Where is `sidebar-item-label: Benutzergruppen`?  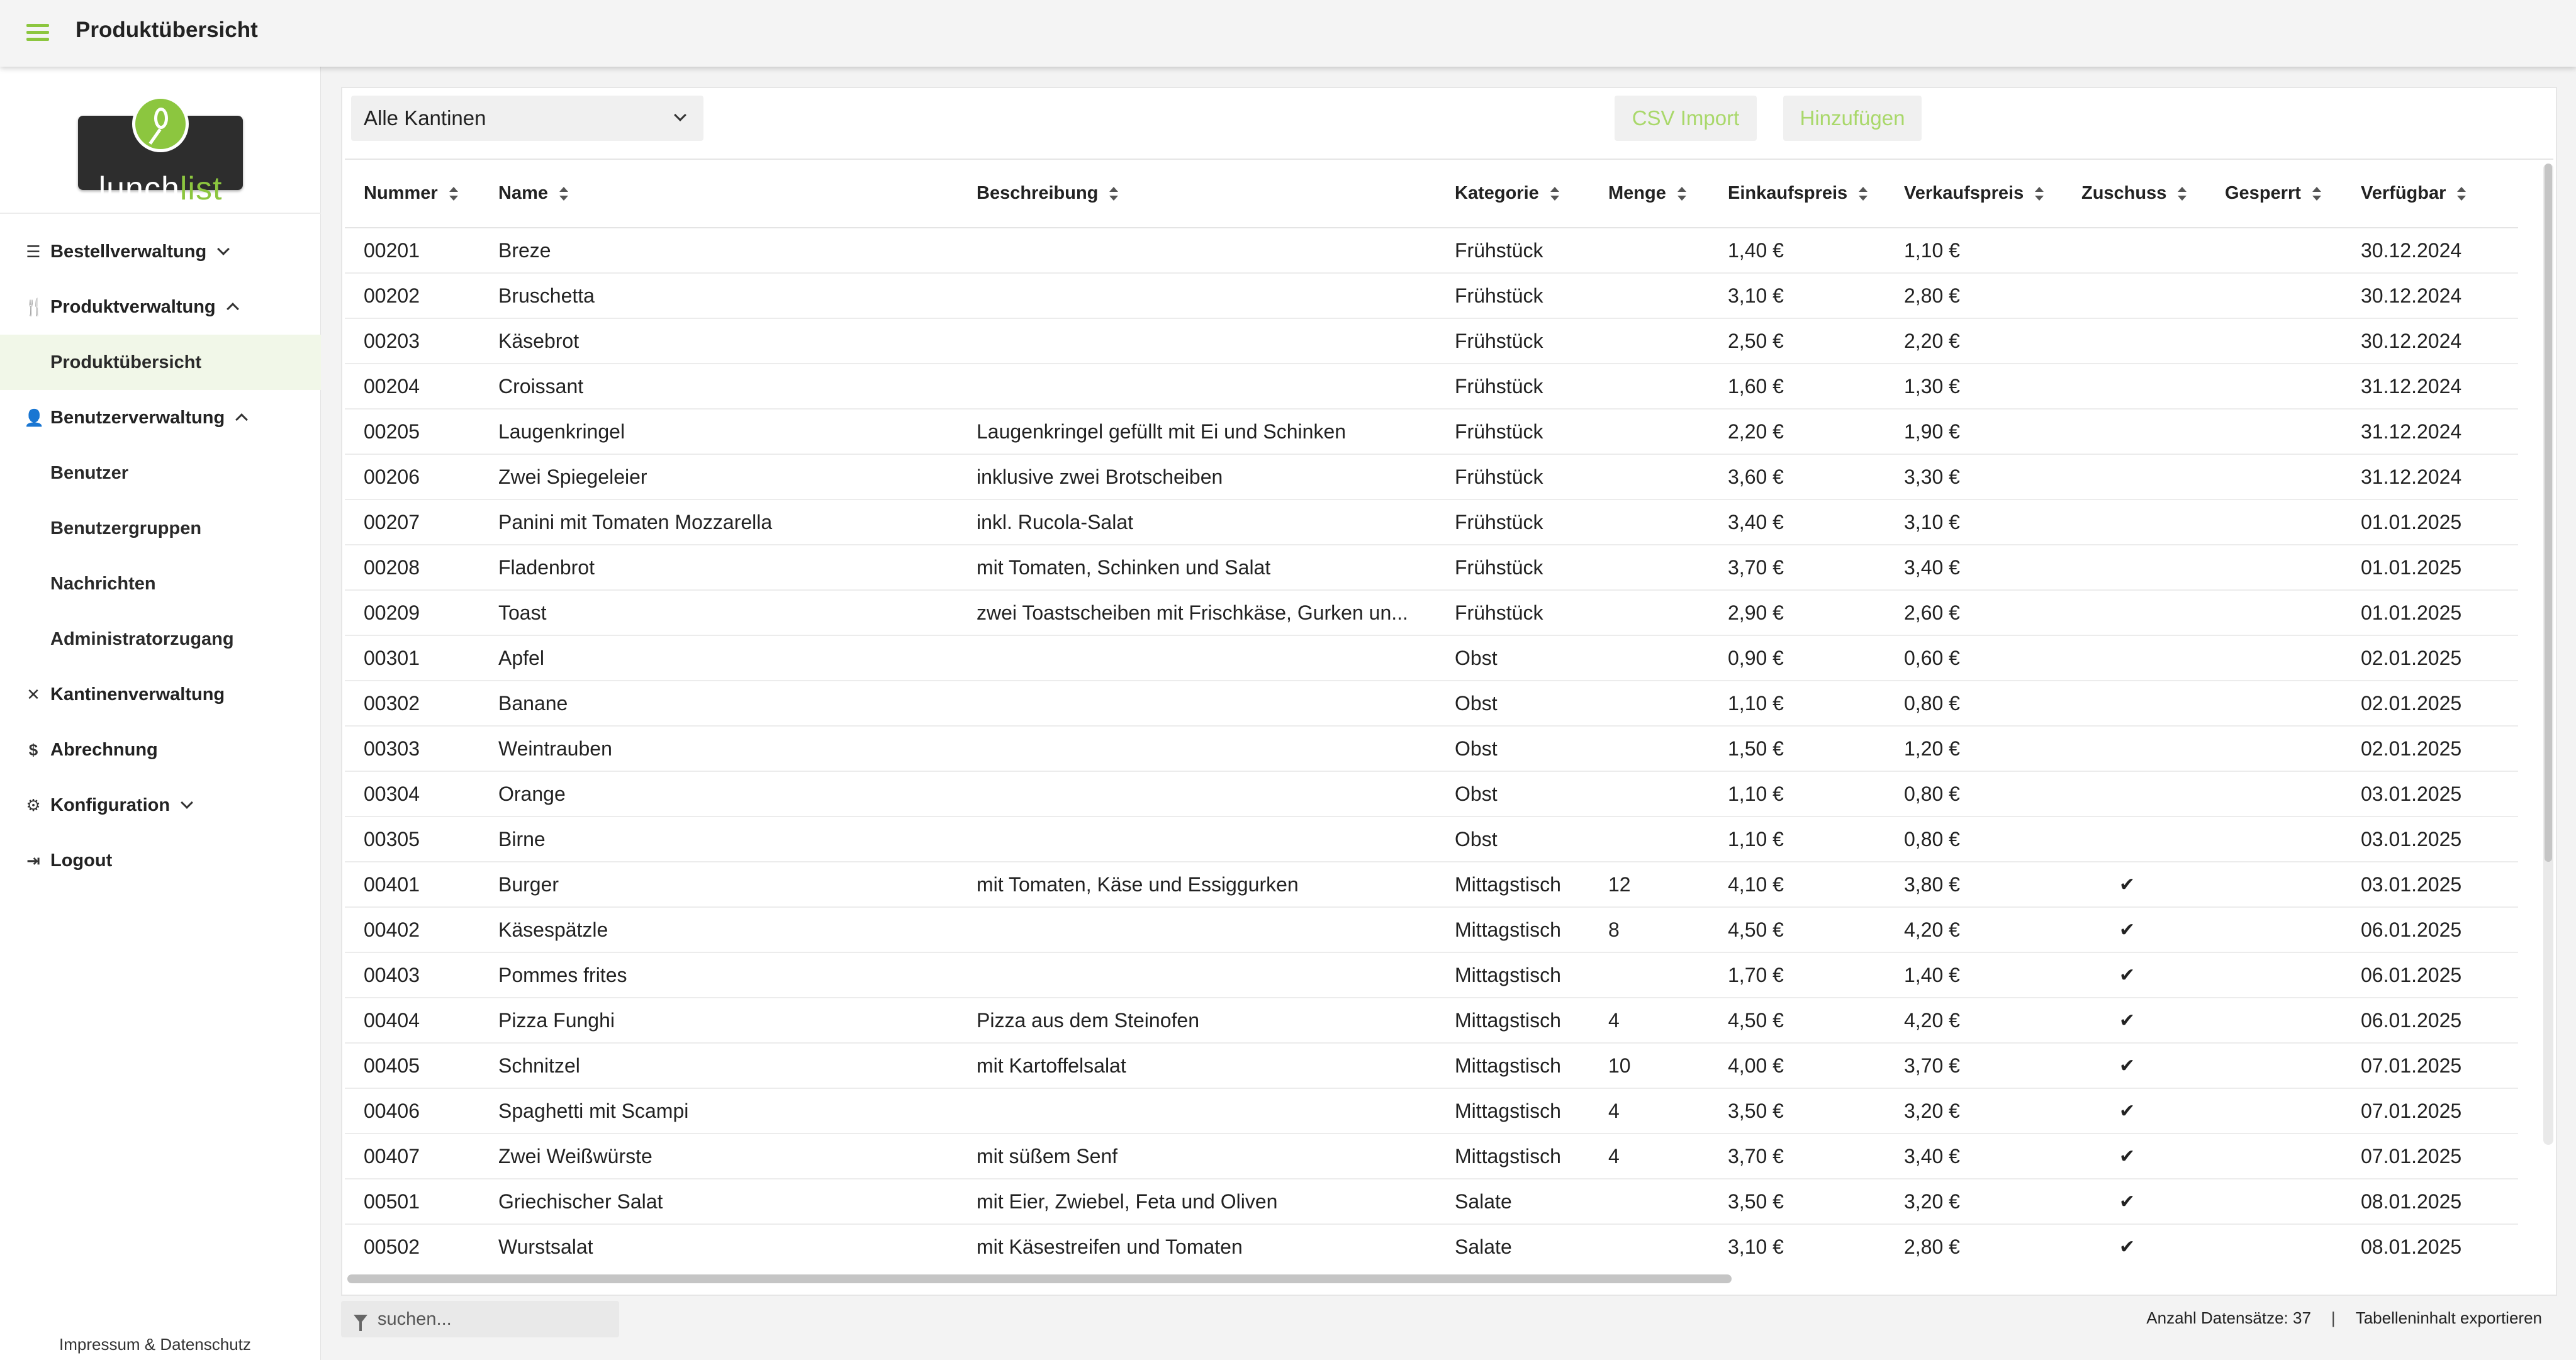
sidebar-item-label: Benutzergruppen is located at coordinates (126, 528).